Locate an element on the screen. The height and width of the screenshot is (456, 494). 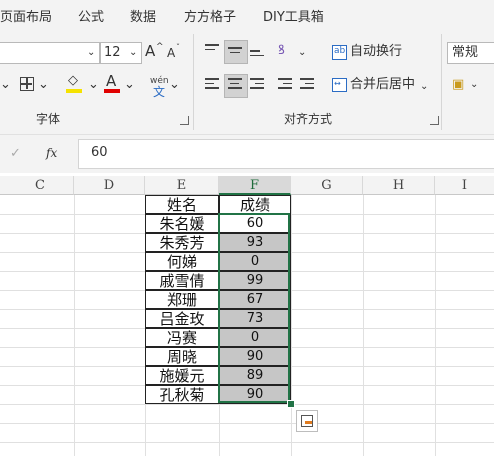
align-bottom-icon is located at coordinates (257, 54).